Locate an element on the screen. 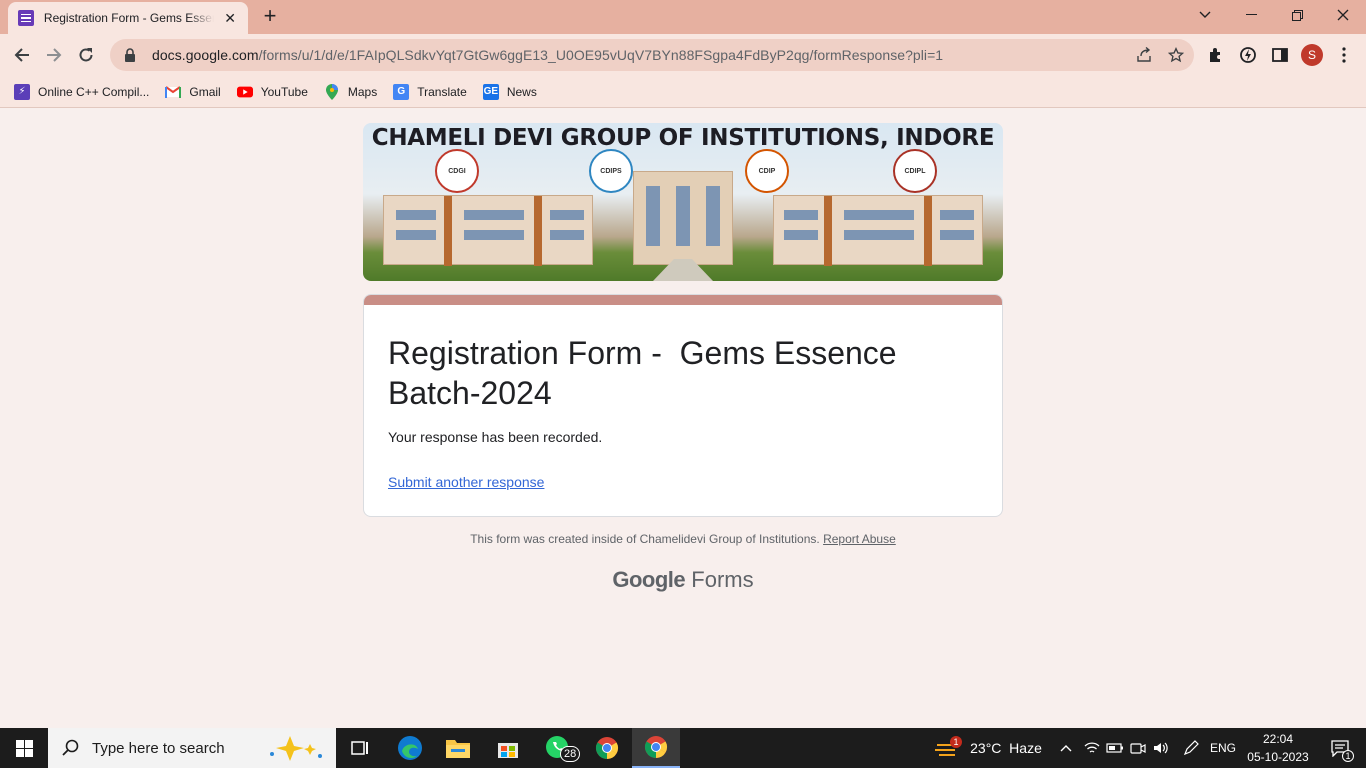  notifications-icon: 1 is located at coordinates (1340, 748).